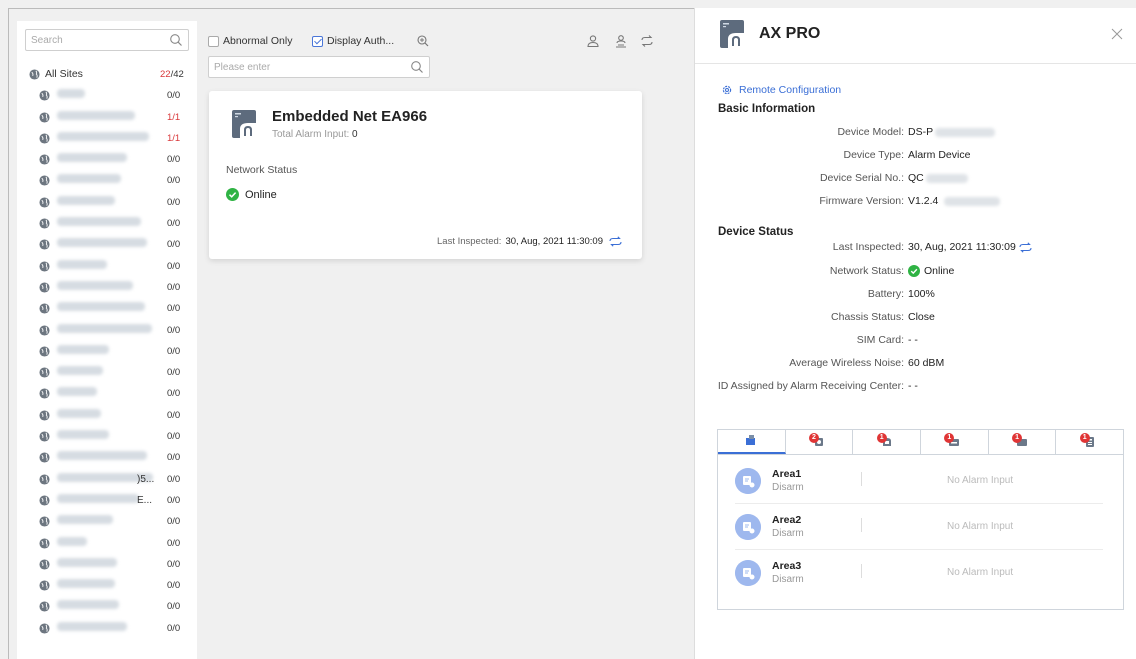 The image size is (1136, 659). What do you see at coordinates (251, 194) in the screenshot?
I see `network-status: Online` at bounding box center [251, 194].